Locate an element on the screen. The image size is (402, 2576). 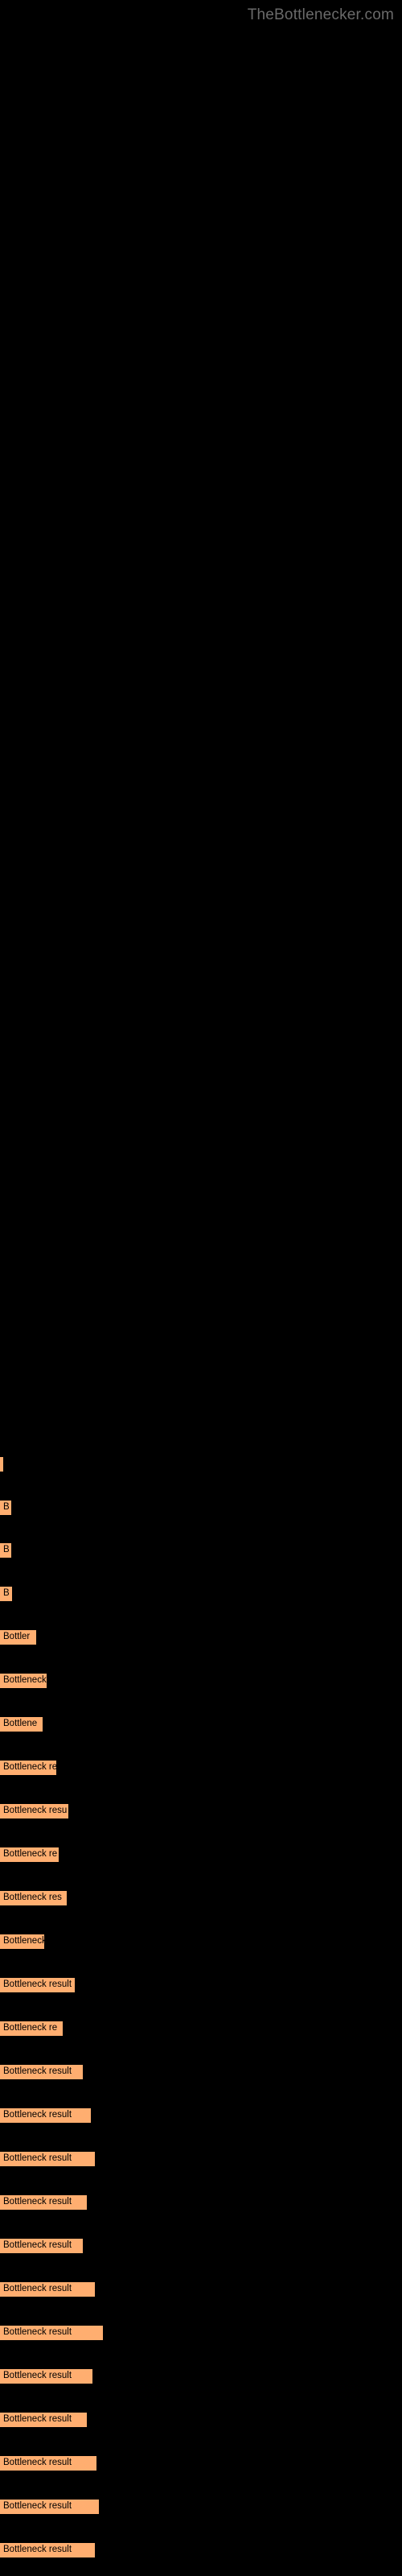
bar-label-21: Bottleneck result is located at coordinates (37, 2376).